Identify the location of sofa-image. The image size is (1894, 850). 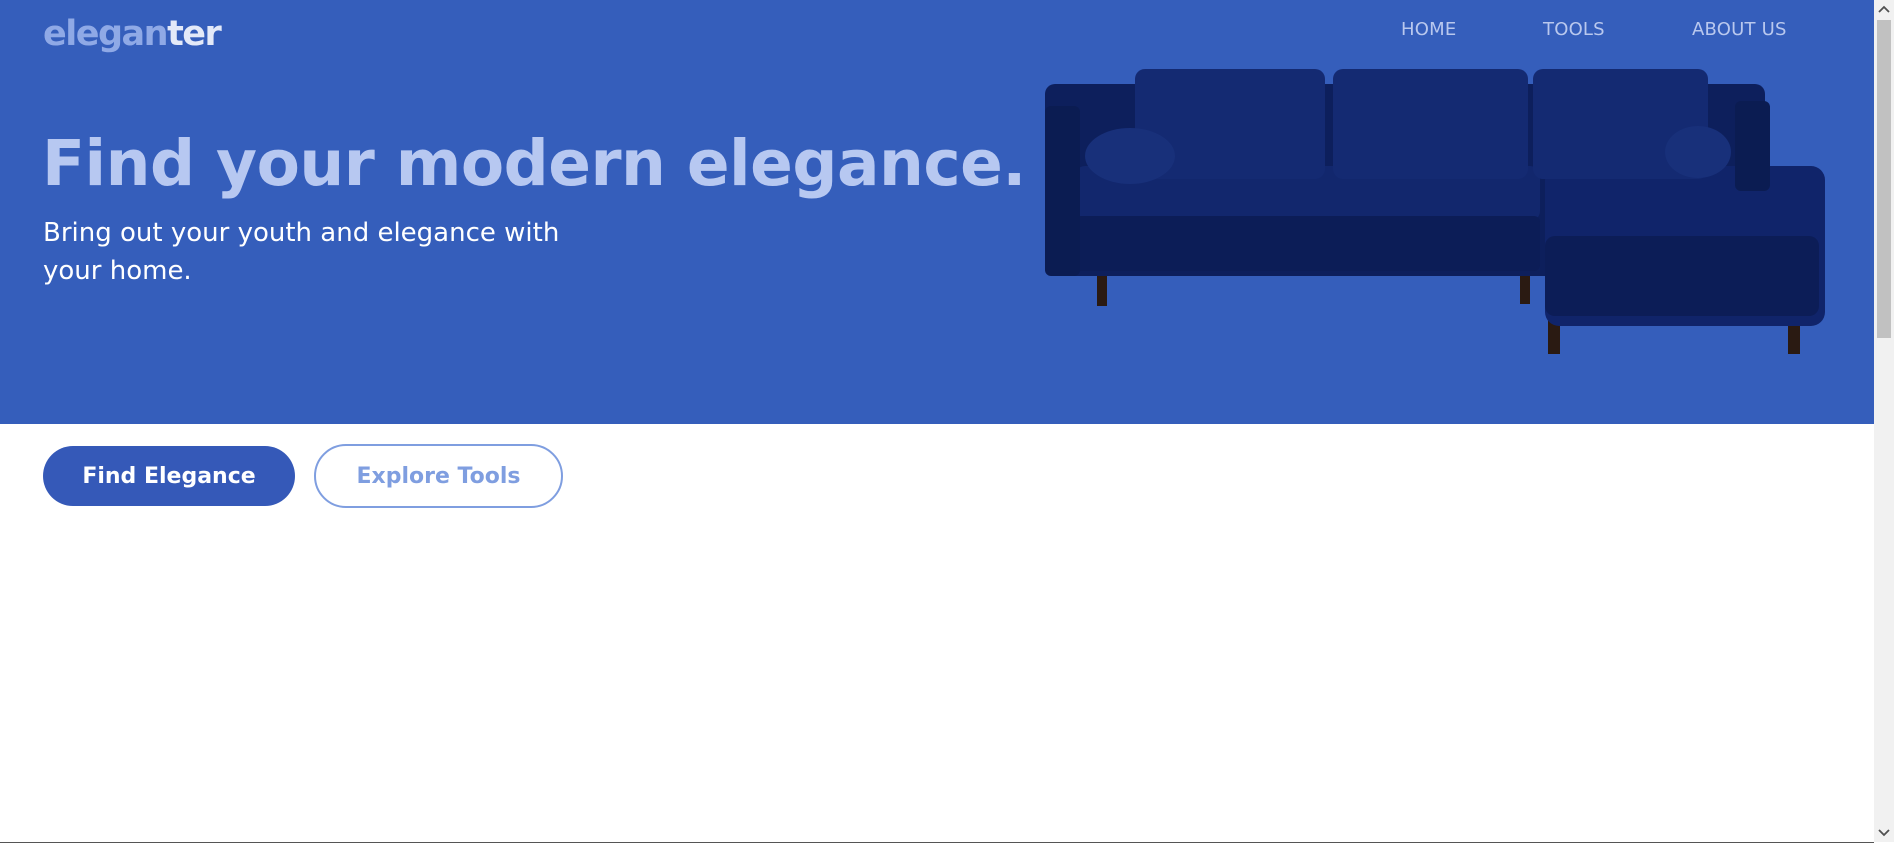
(1435, 211).